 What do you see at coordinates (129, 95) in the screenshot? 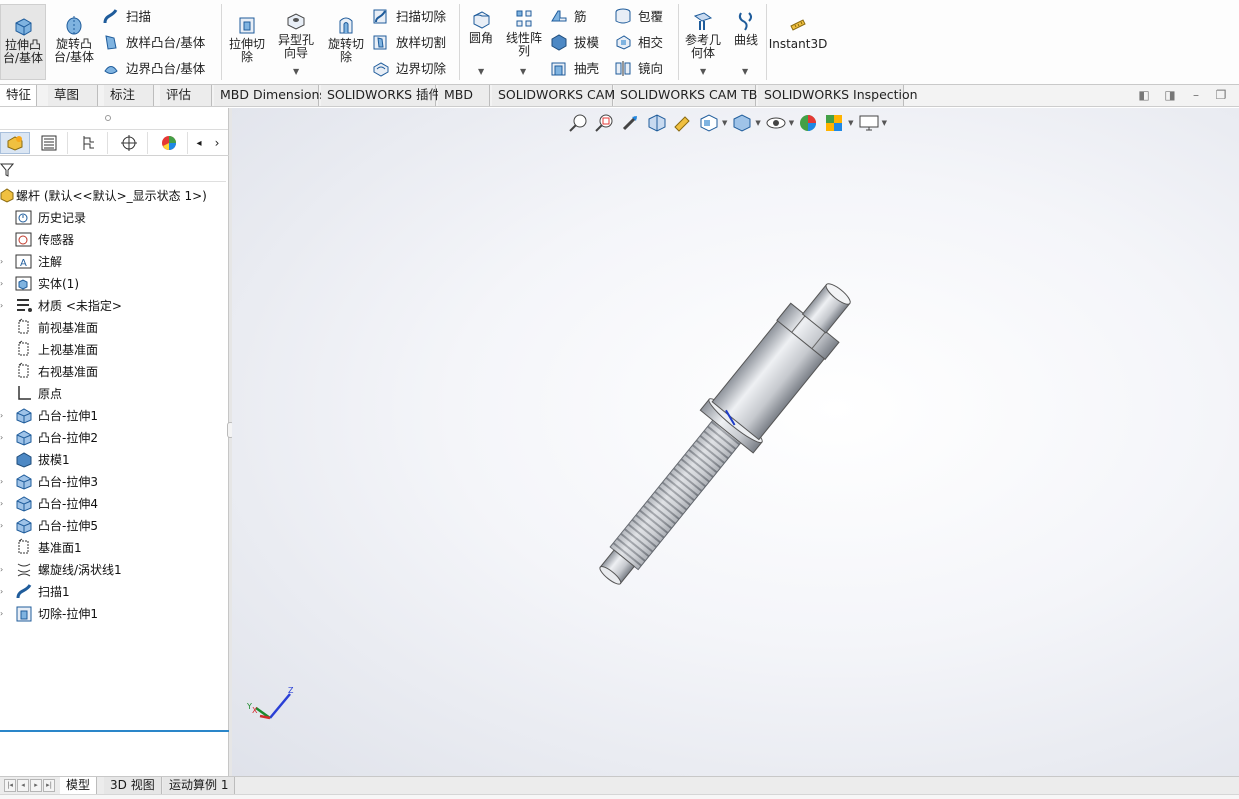
I see `tab-markup: 标注` at bounding box center [129, 95].